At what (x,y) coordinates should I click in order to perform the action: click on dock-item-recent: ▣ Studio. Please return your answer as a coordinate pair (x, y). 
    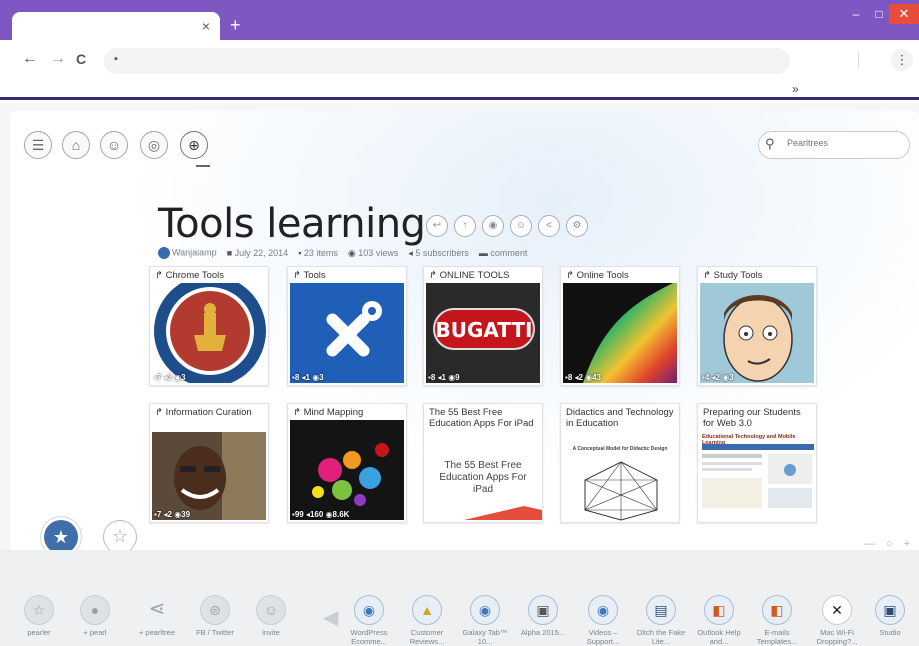
    Looking at the image, I should click on (890, 616).